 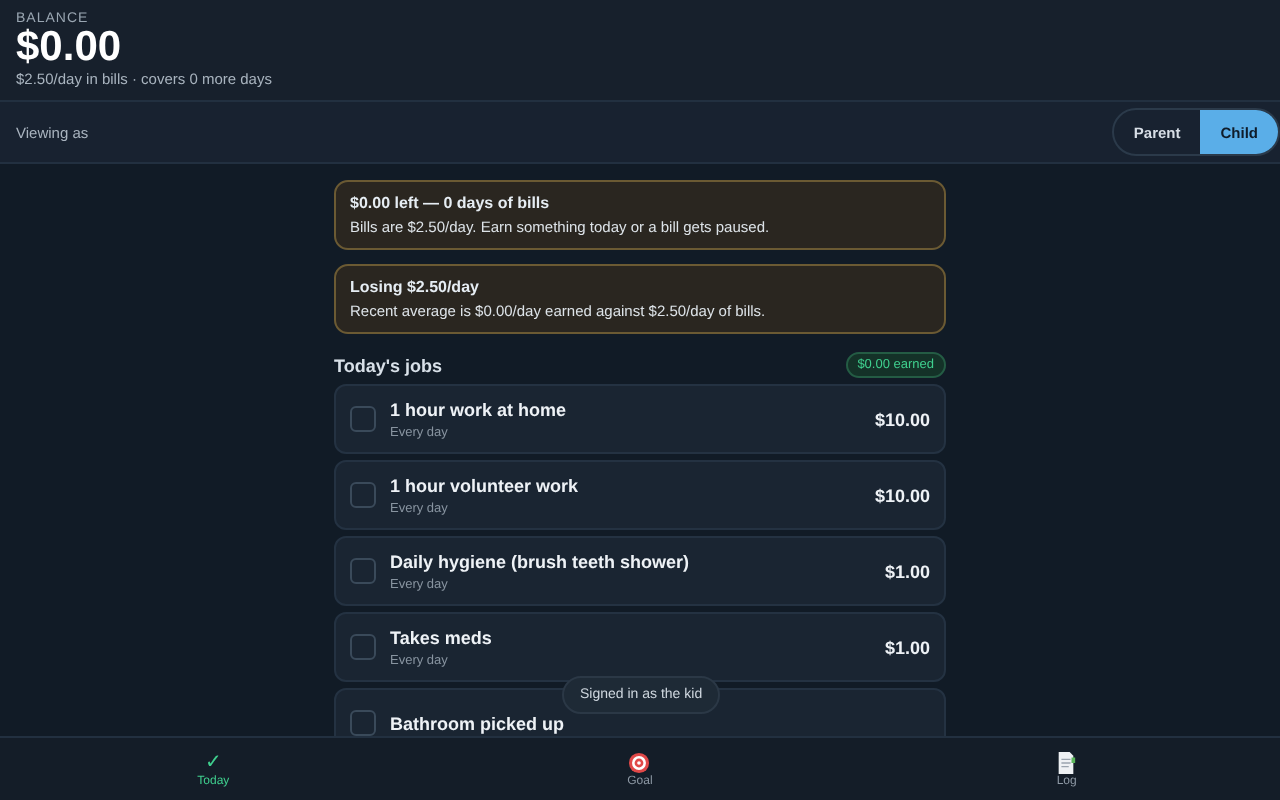 What do you see at coordinates (484, 485) in the screenshot?
I see `job-name: 1 hour volunteer work` at bounding box center [484, 485].